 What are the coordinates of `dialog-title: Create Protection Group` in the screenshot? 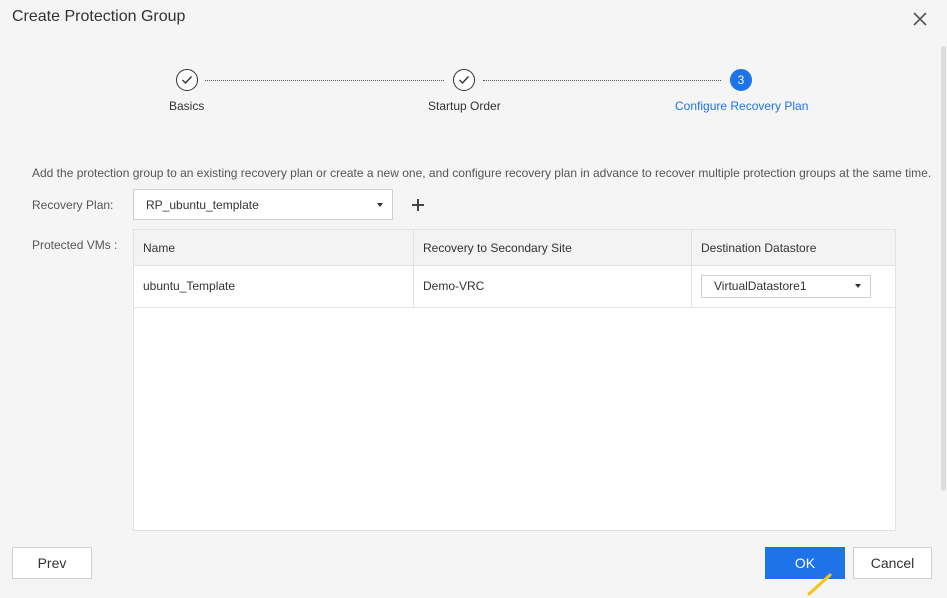 It's located at (99, 16).